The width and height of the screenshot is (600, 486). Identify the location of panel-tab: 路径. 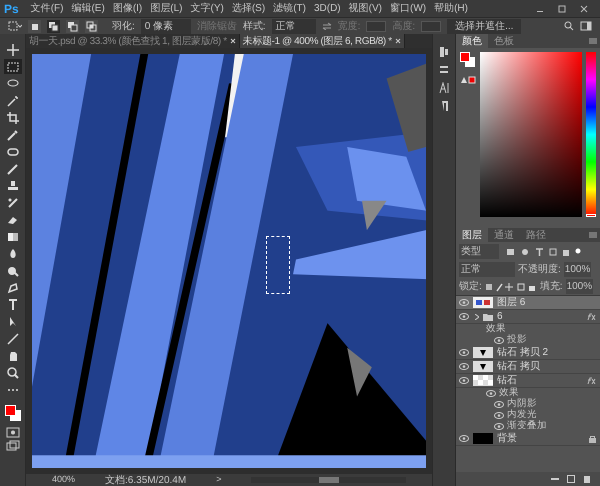
(536, 235).